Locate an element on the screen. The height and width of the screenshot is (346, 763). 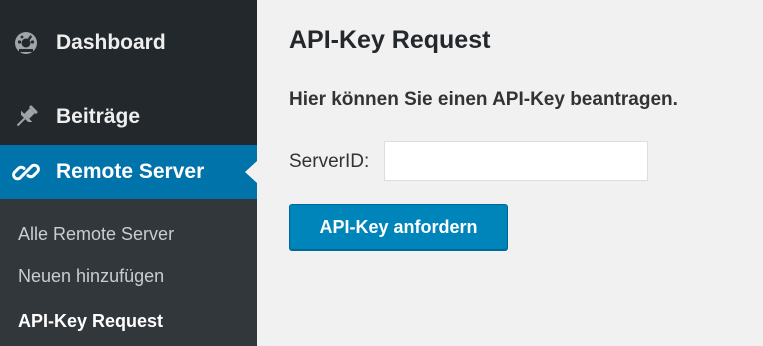
sidebar-item-dashboard: Dashboard is located at coordinates (128, 43).